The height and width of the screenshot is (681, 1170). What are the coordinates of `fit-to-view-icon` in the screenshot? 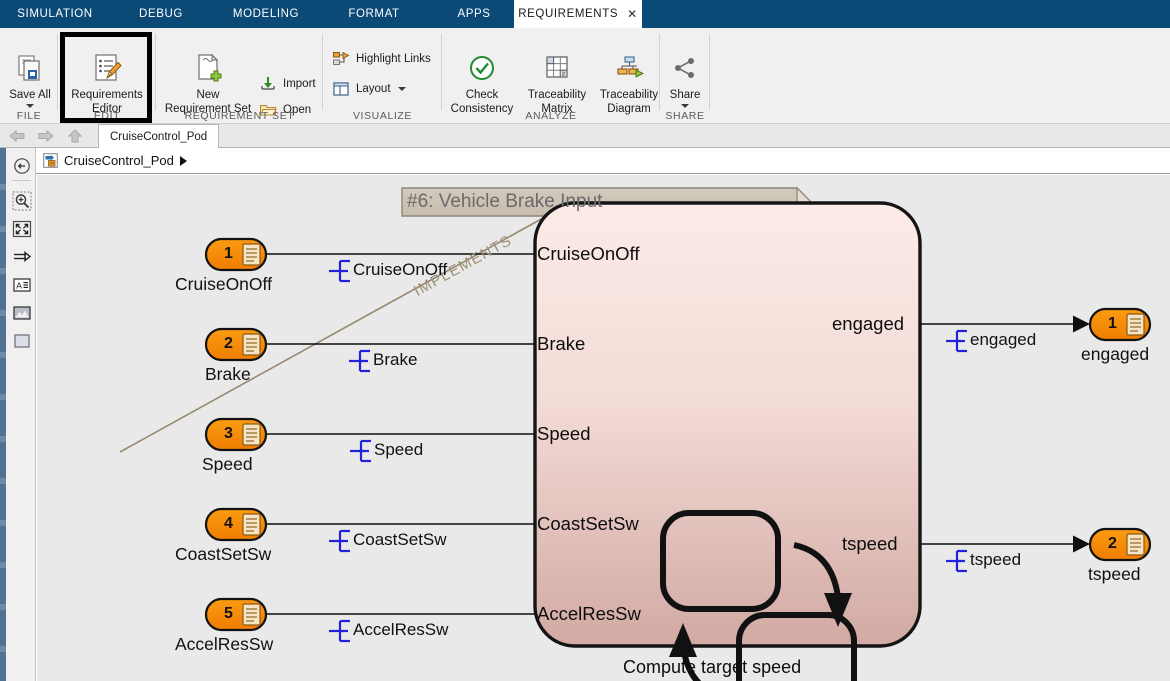 It's located at (22, 229).